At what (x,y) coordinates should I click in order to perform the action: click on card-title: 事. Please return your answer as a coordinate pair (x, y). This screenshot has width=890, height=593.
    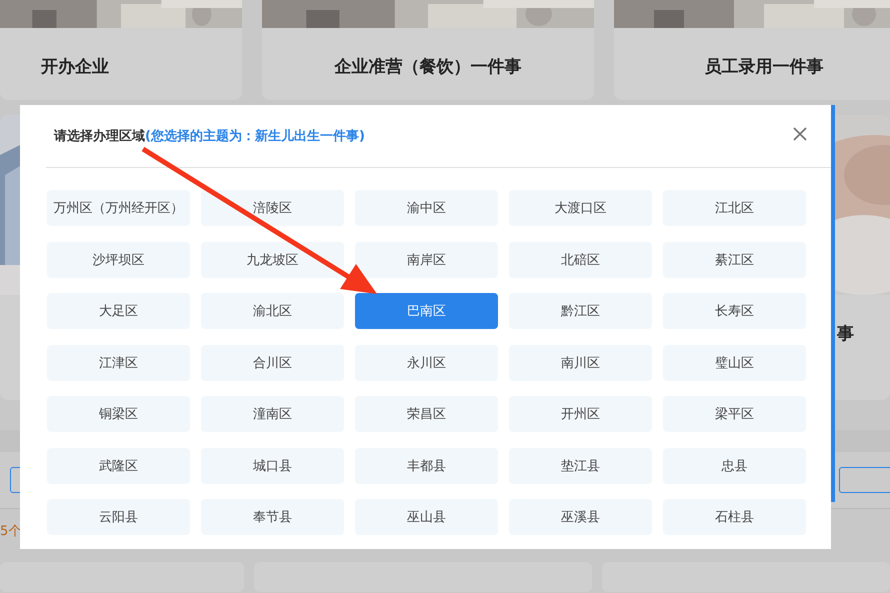
    Looking at the image, I should click on (845, 334).